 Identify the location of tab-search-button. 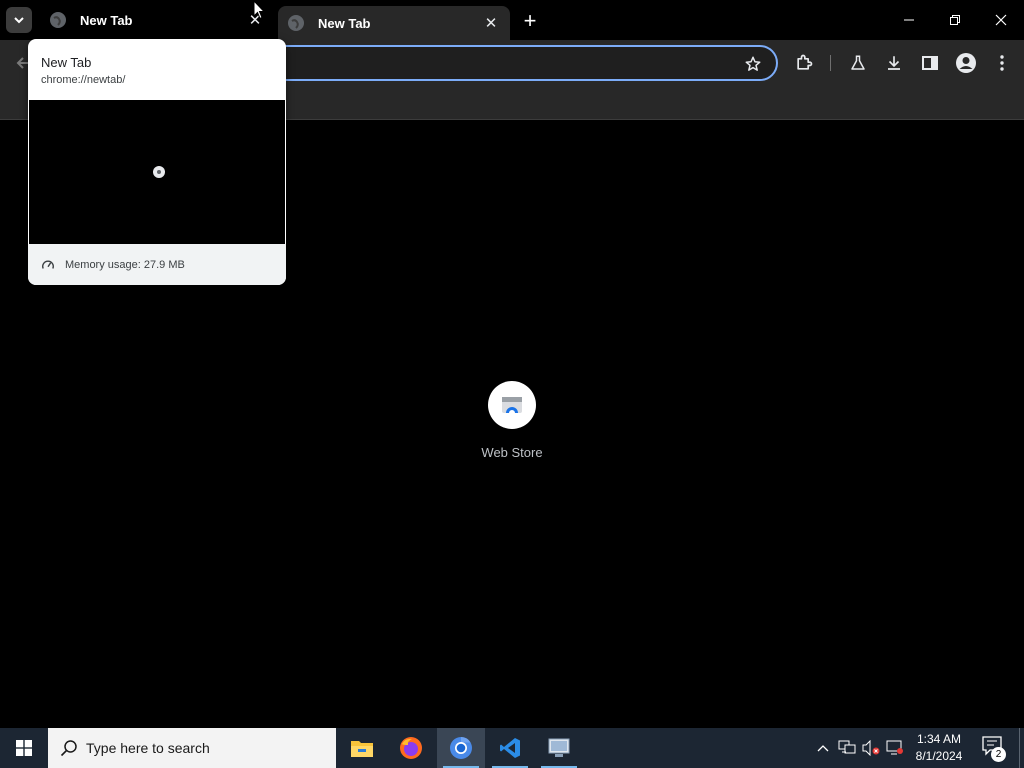
(19, 20).